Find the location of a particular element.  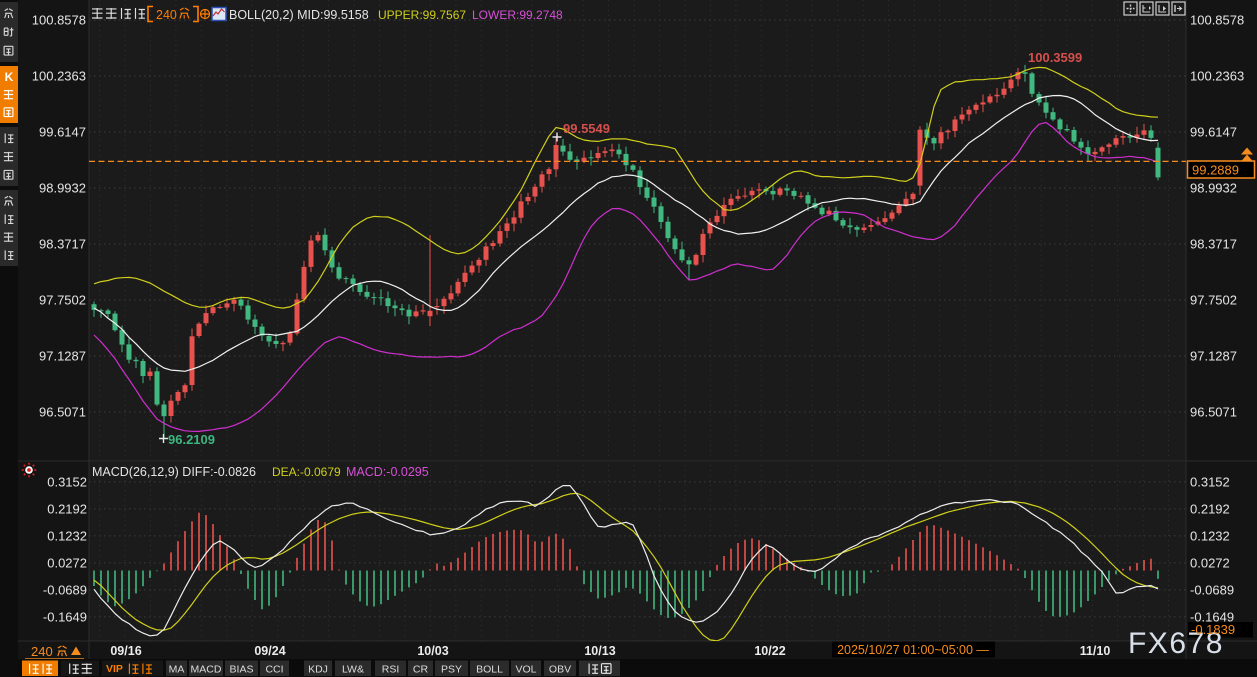

svg-text: 100.3599 is located at coordinates (1055, 57).